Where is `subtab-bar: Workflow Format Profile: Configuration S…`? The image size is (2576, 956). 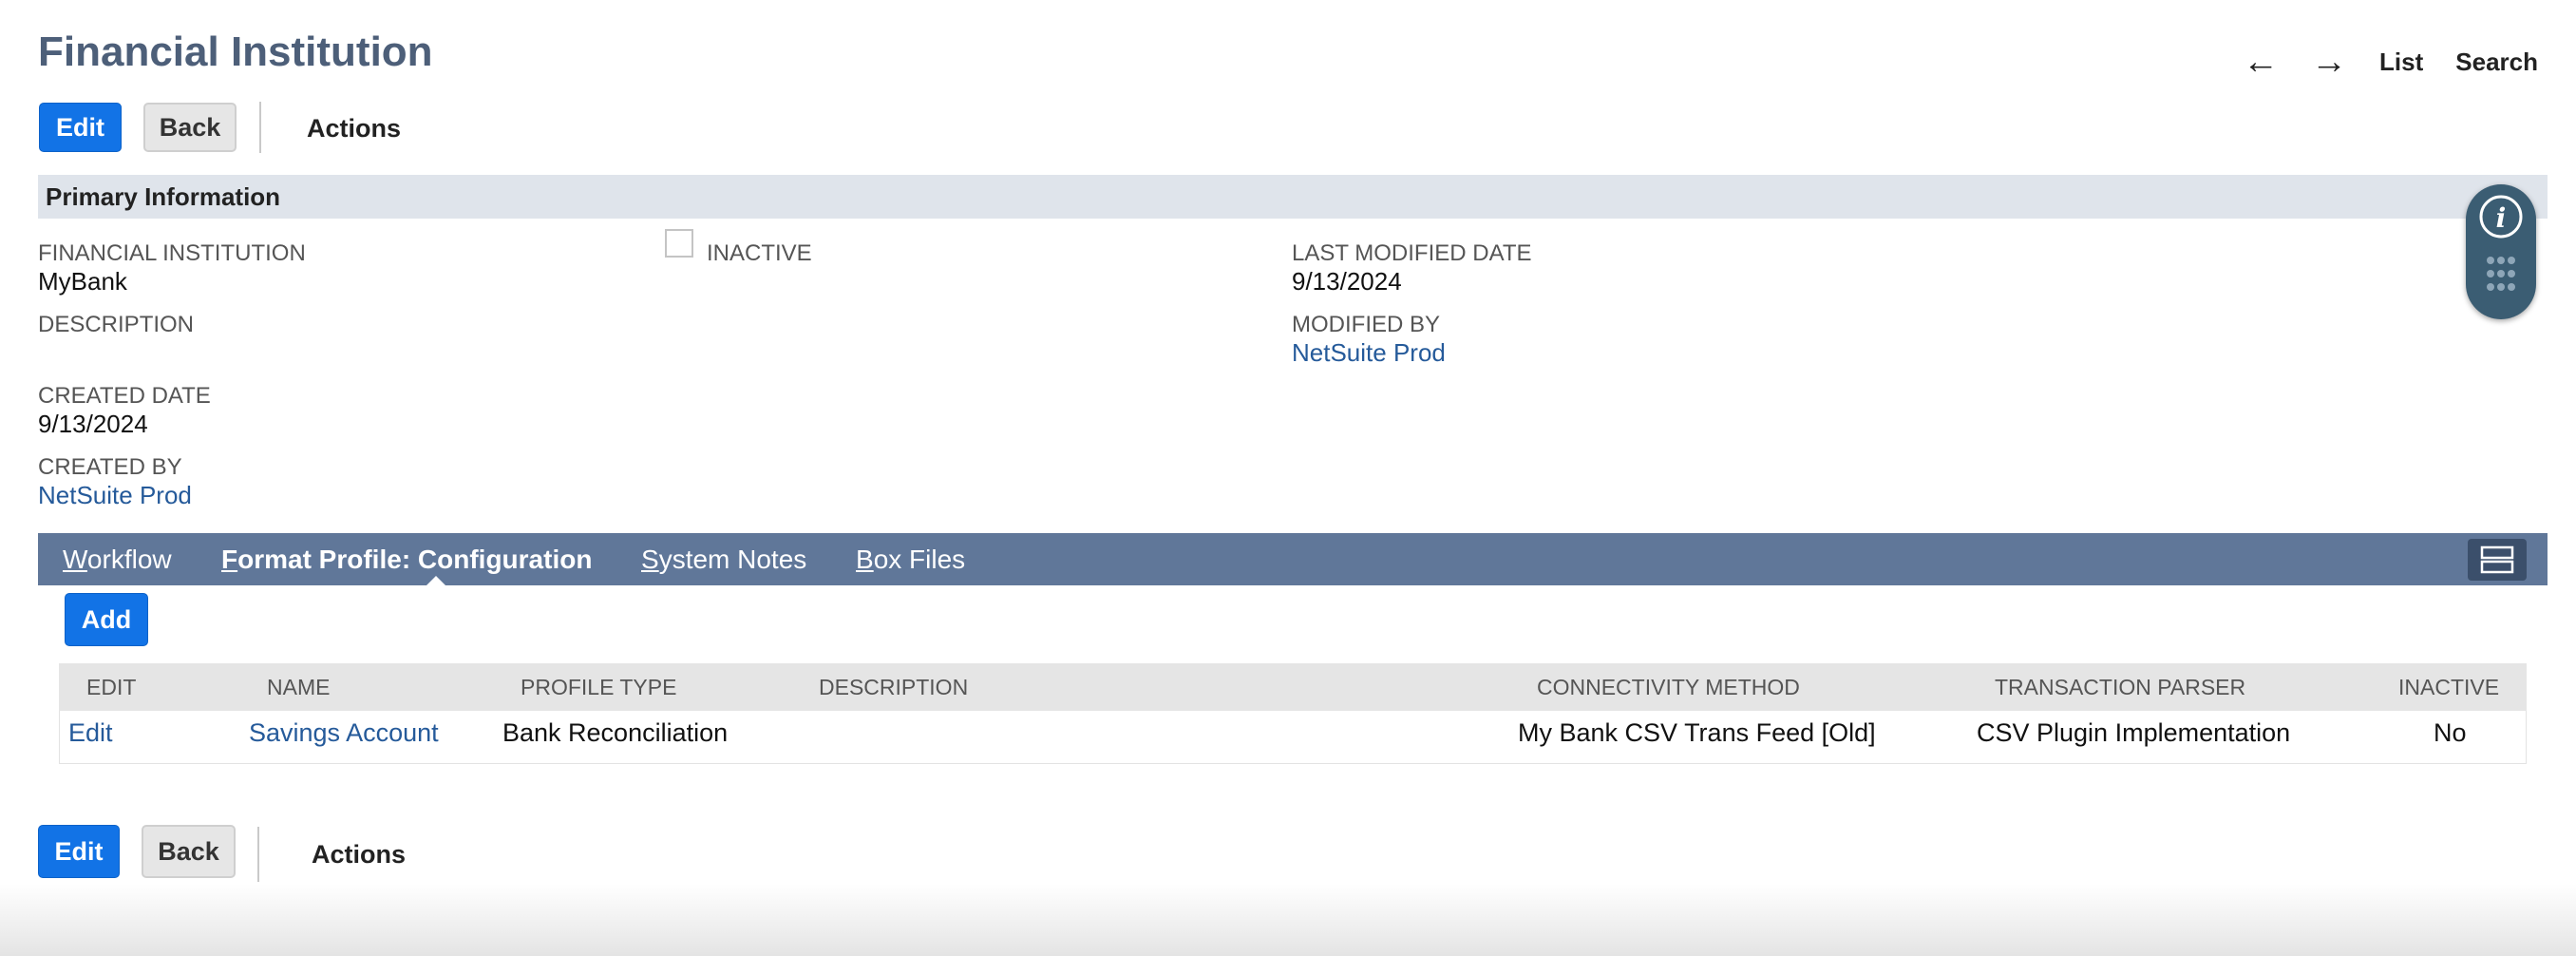 subtab-bar: Workflow Format Profile: Configuration S… is located at coordinates (1293, 560).